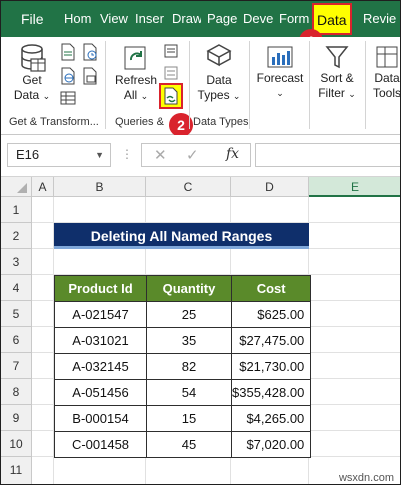 Image resolution: width=401 pixels, height=485 pixels. I want to click on name-box-value: E16, so click(28, 154).